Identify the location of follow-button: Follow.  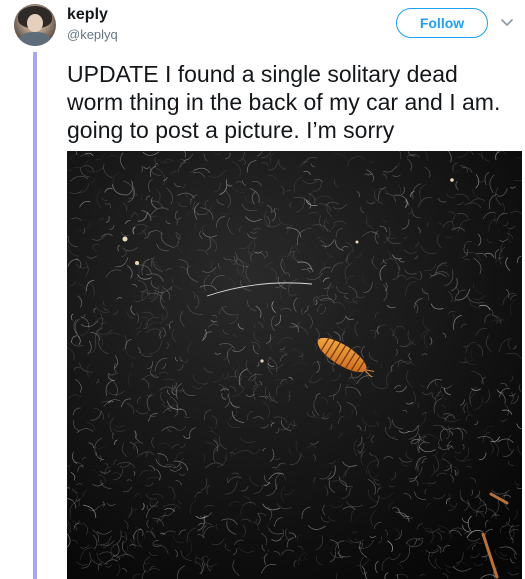
(442, 23).